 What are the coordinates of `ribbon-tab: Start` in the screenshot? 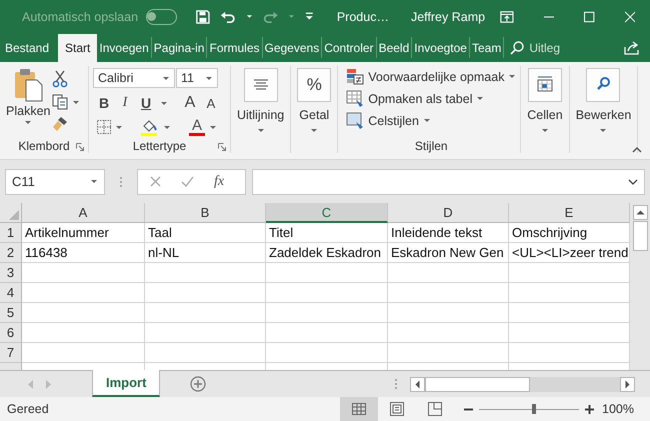 It's located at (78, 48).